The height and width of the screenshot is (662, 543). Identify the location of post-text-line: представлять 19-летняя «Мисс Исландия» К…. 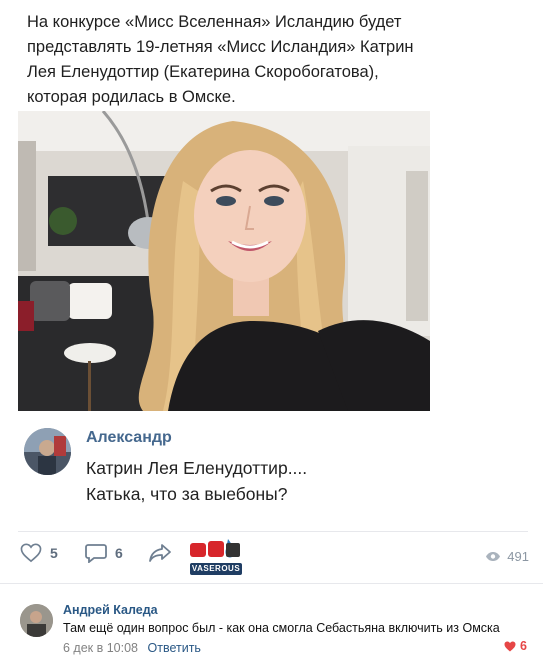
(220, 47).